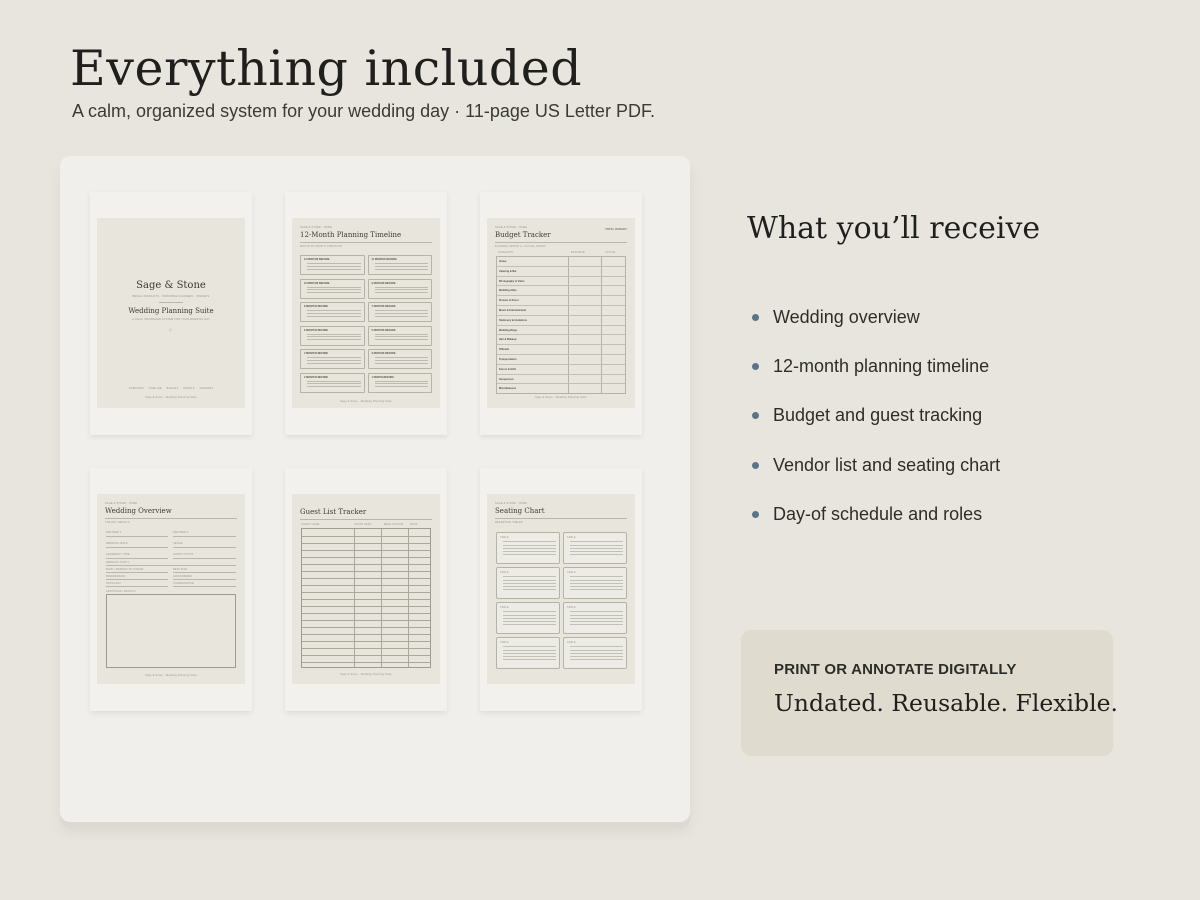 The width and height of the screenshot is (1200, 900). I want to click on overview-divider, so click(171, 518).